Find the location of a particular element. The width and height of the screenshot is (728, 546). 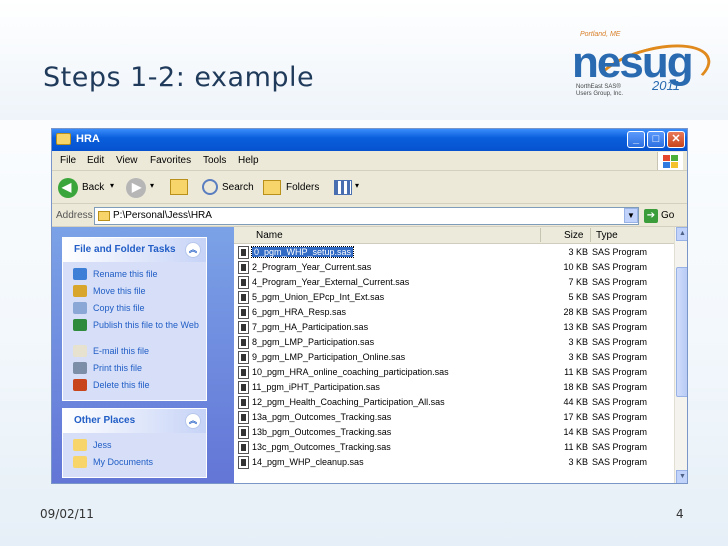

file-name: 7_pgm_HA_Participation.sas is located at coordinates (310, 327).